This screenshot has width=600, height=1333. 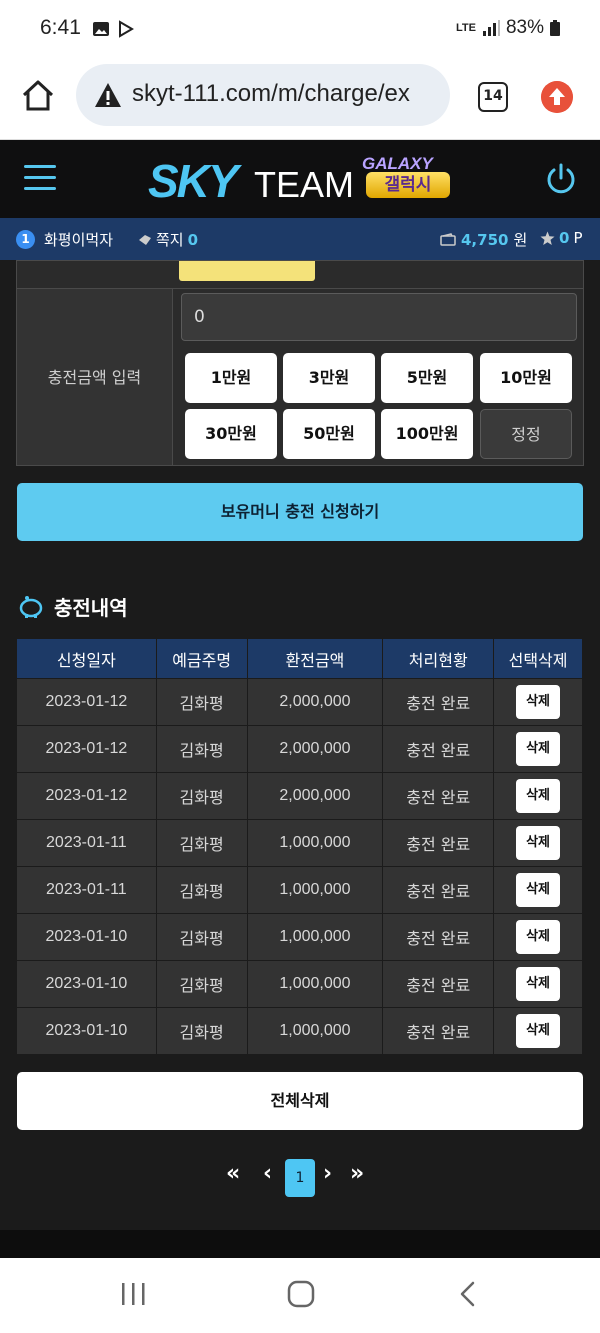 I want to click on amount-button-1: 1만원, so click(x=231, y=378).